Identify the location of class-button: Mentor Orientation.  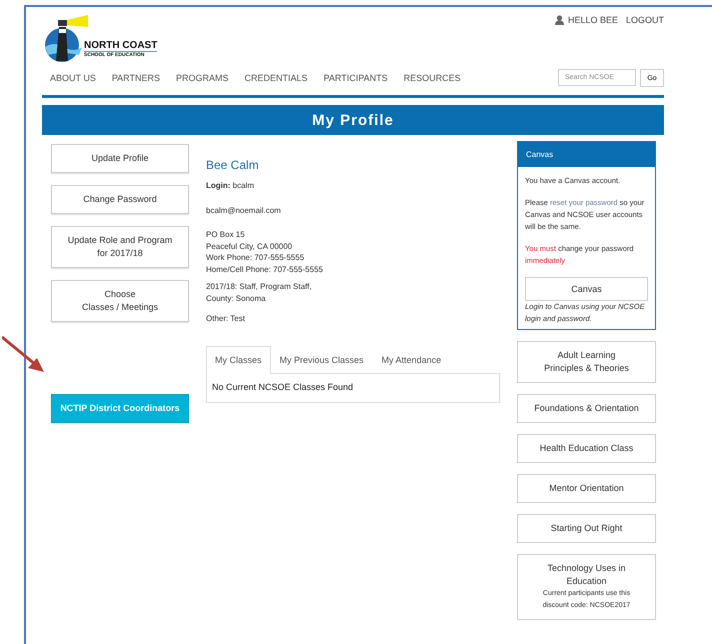
(586, 488).